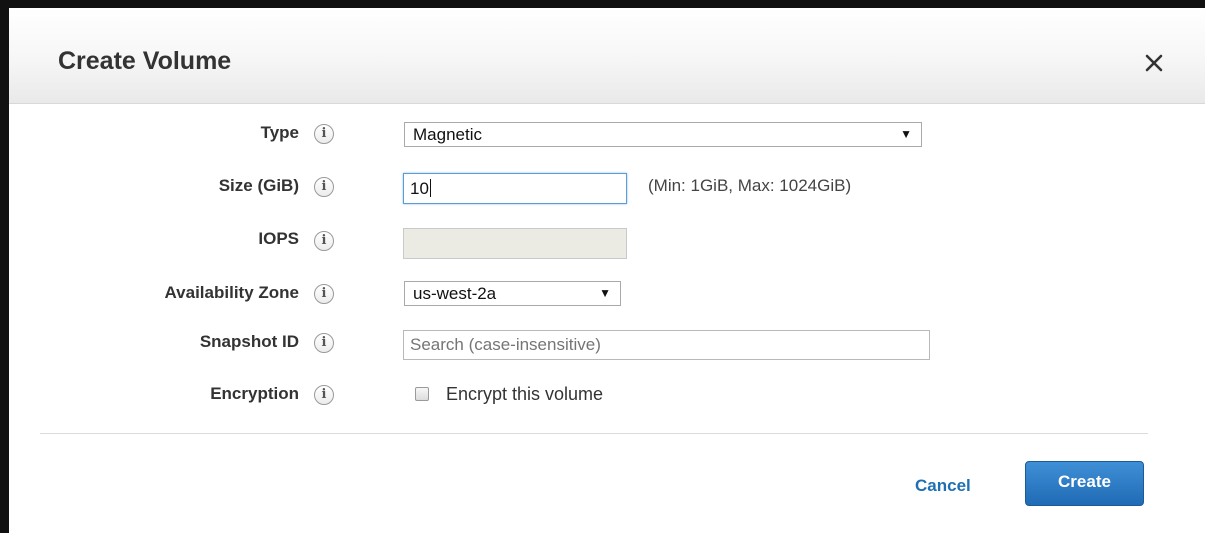  I want to click on snapshot-id-input, so click(666, 345).